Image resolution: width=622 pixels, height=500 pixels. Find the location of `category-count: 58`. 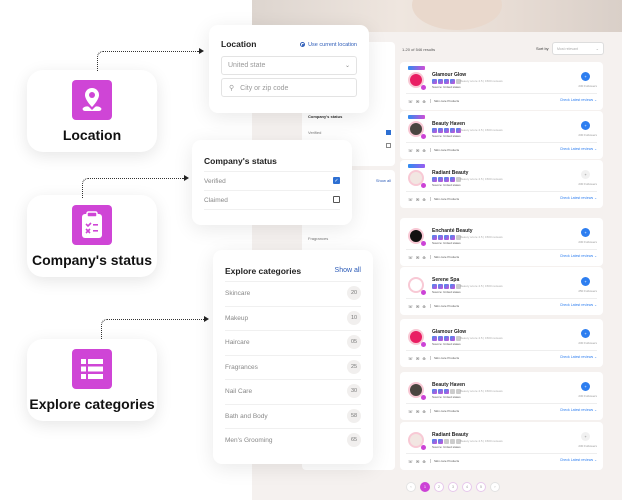

category-count: 58 is located at coordinates (354, 415).